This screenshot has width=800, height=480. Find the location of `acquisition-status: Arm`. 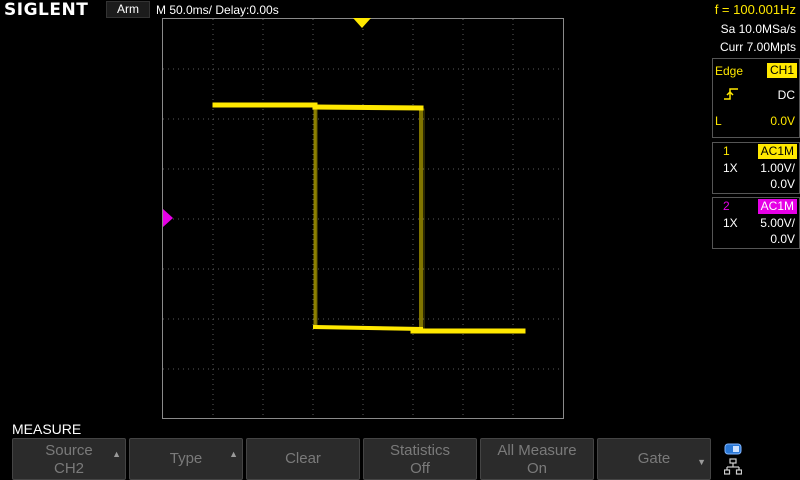

acquisition-status: Arm is located at coordinates (128, 9).